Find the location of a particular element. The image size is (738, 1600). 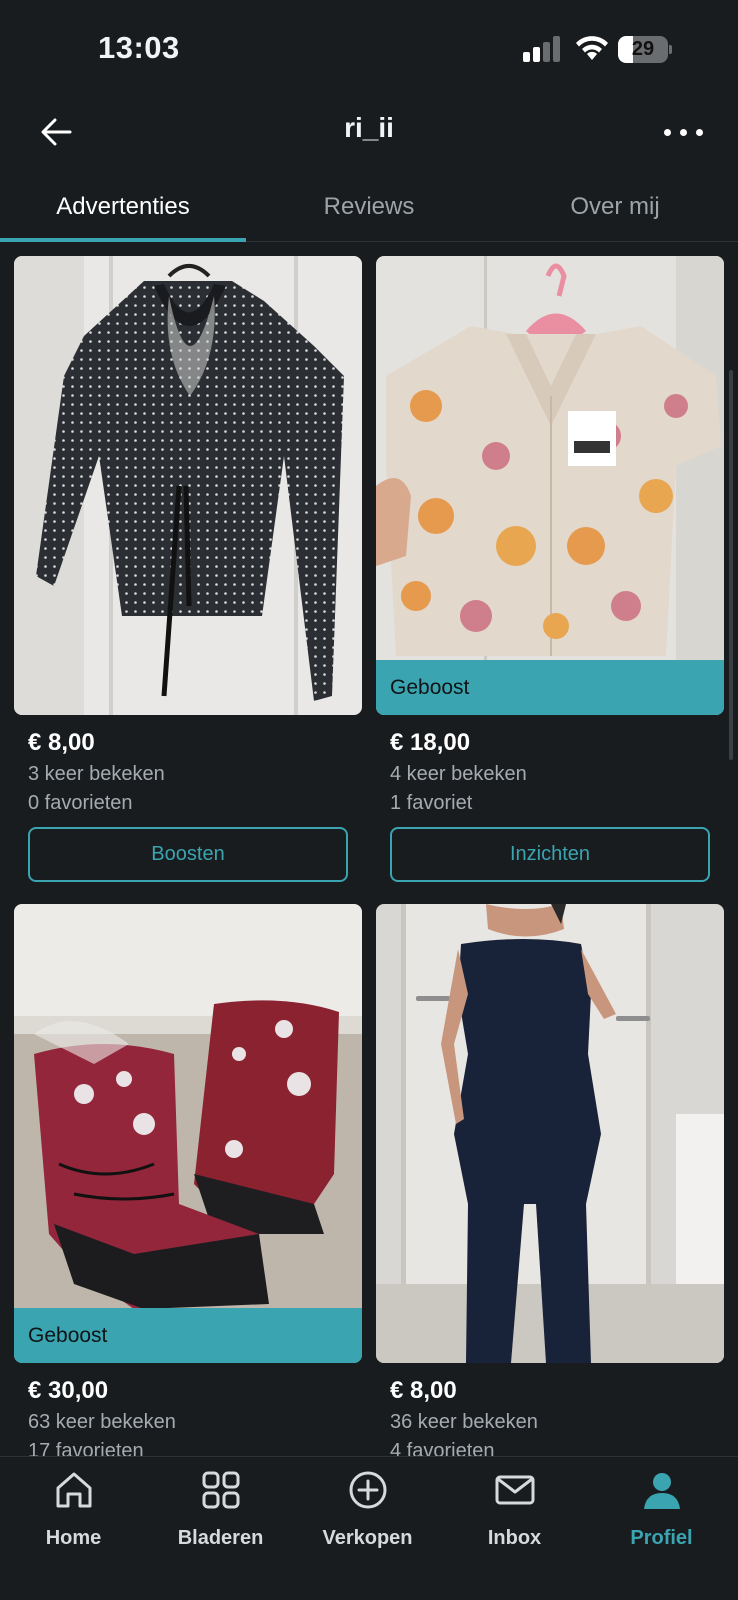

listing-price: € 18,00 is located at coordinates (430, 742).